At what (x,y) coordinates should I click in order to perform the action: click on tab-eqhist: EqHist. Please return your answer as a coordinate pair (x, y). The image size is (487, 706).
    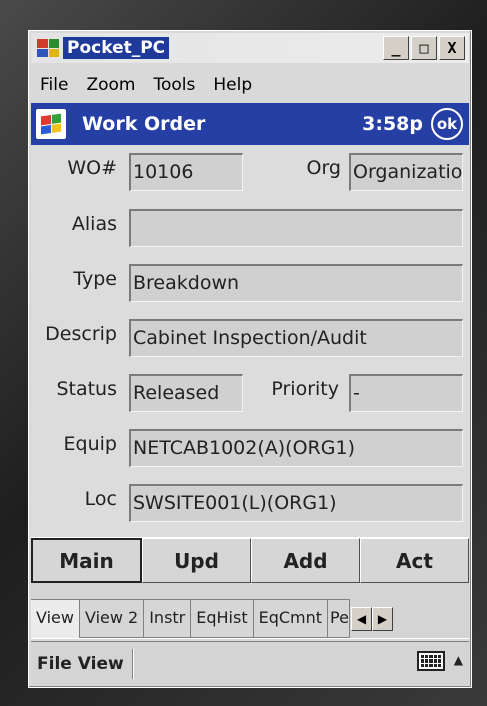
    Looking at the image, I should click on (222, 618).